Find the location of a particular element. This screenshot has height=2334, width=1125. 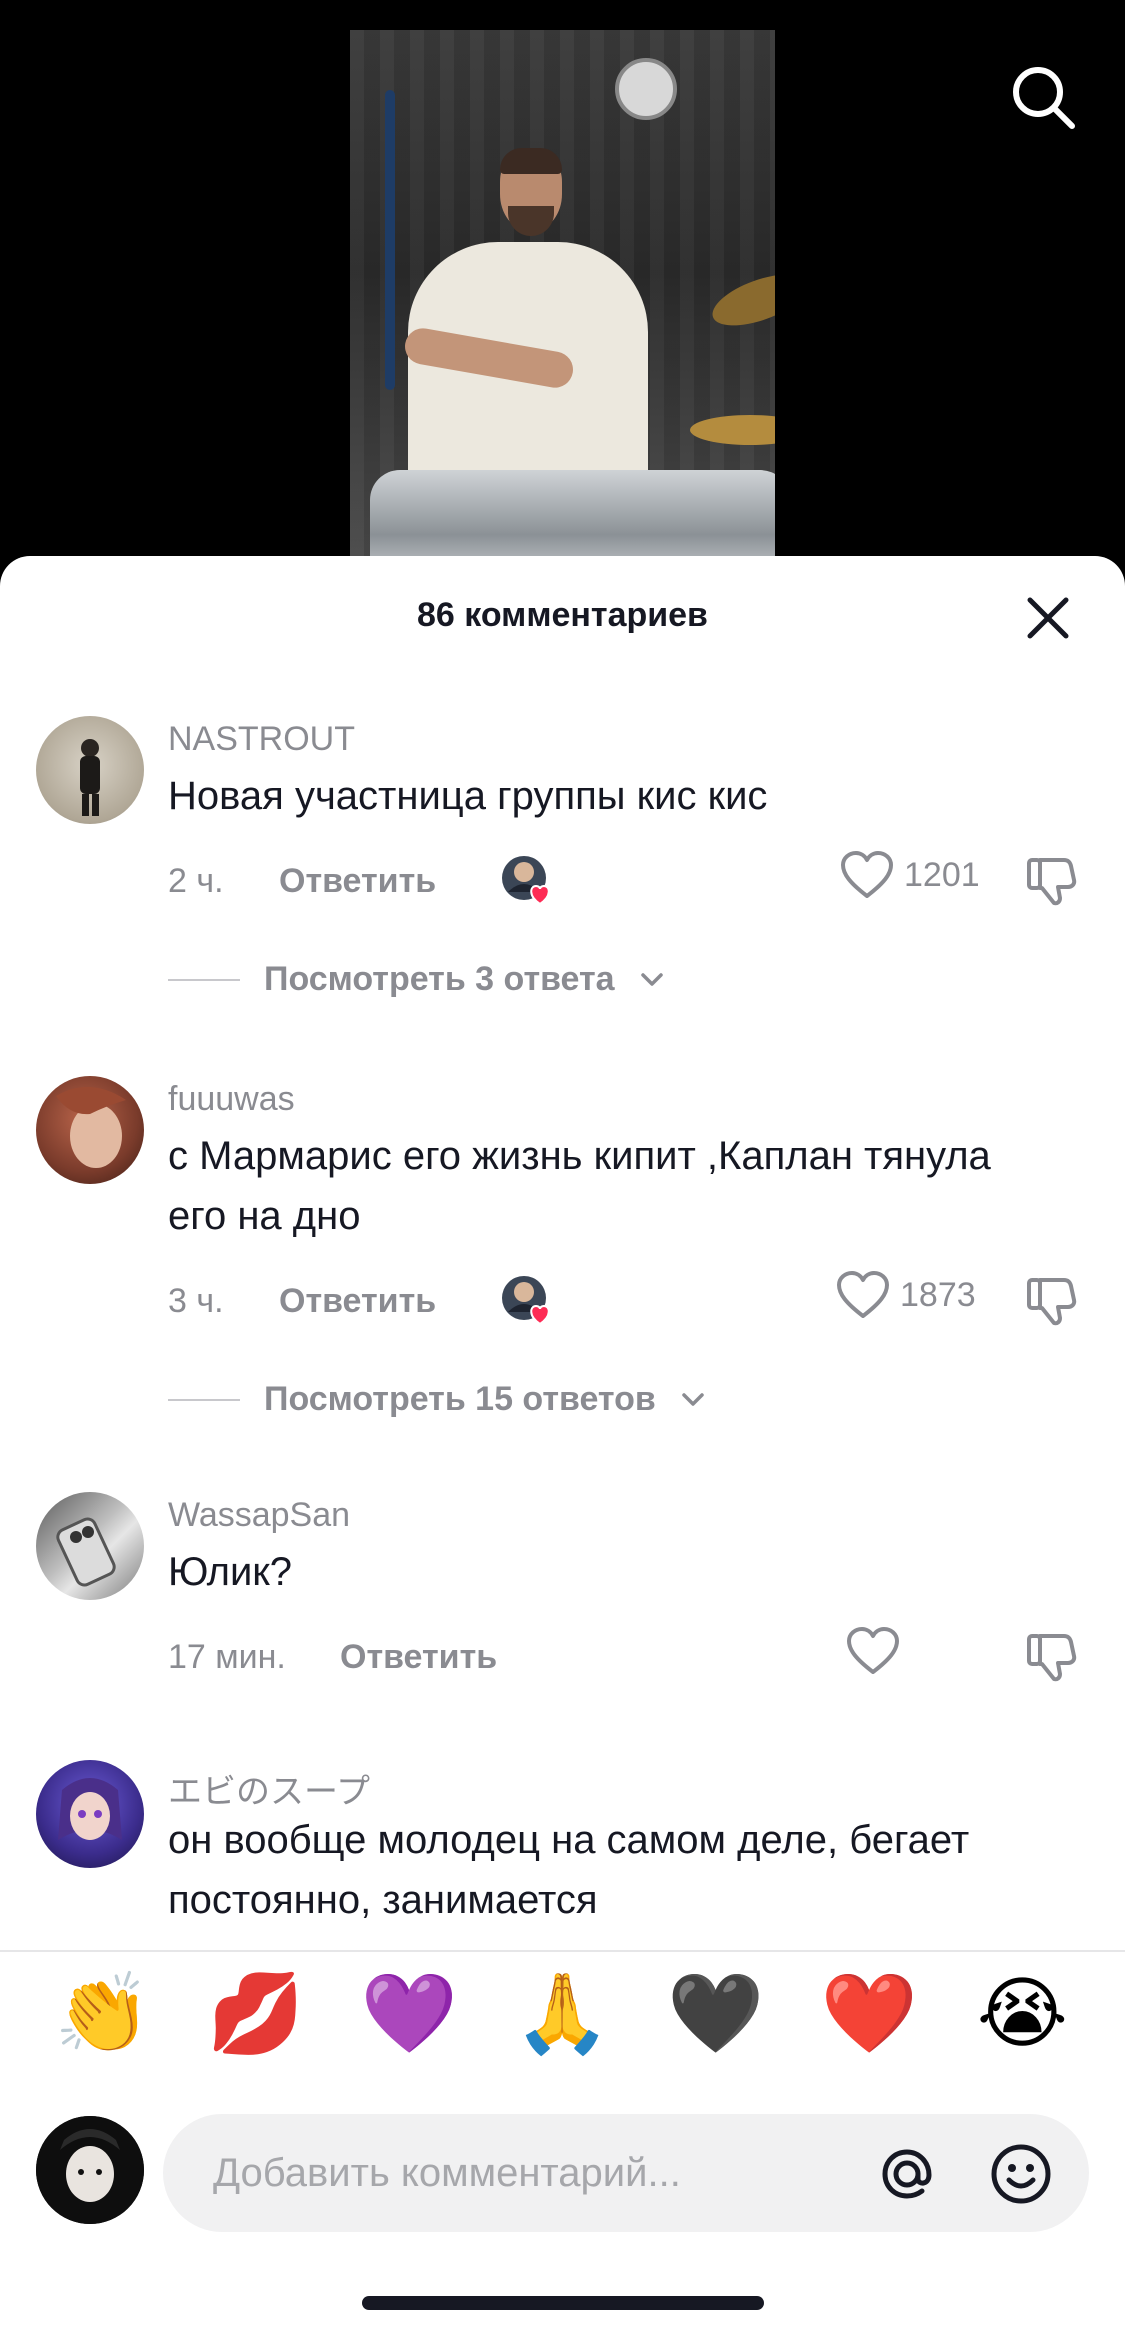

comment-input-row is located at coordinates (562, 2171).